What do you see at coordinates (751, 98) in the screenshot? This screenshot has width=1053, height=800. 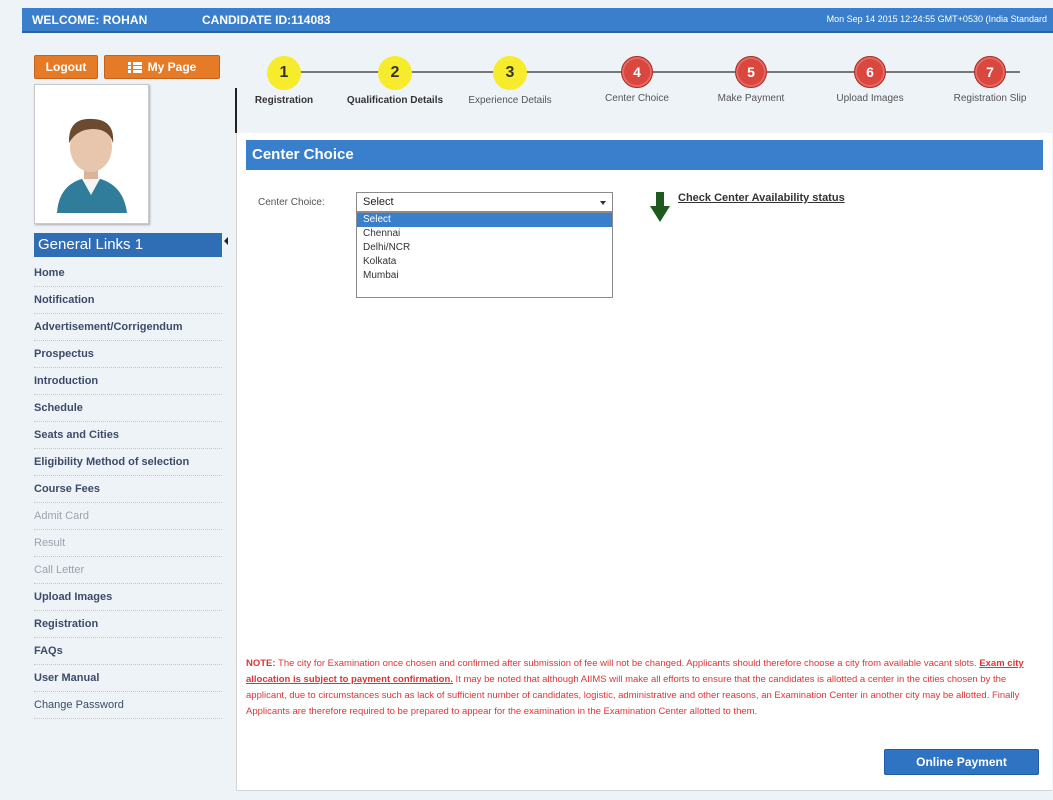 I see `step-label: Make Payment` at bounding box center [751, 98].